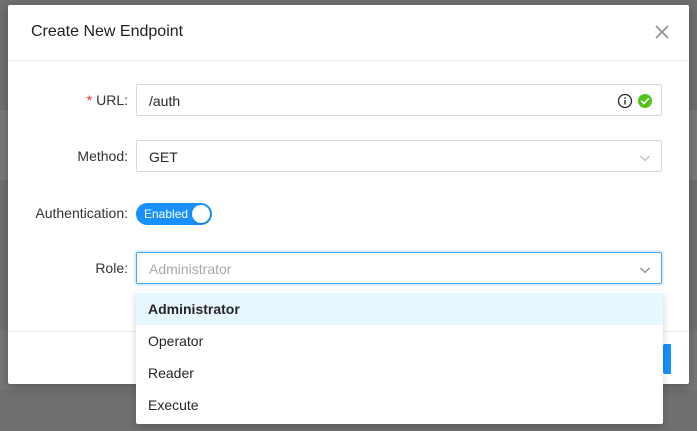 This screenshot has width=697, height=431. Describe the element at coordinates (348, 33) in the screenshot. I see `modal-header: Create New Endpoint` at that location.